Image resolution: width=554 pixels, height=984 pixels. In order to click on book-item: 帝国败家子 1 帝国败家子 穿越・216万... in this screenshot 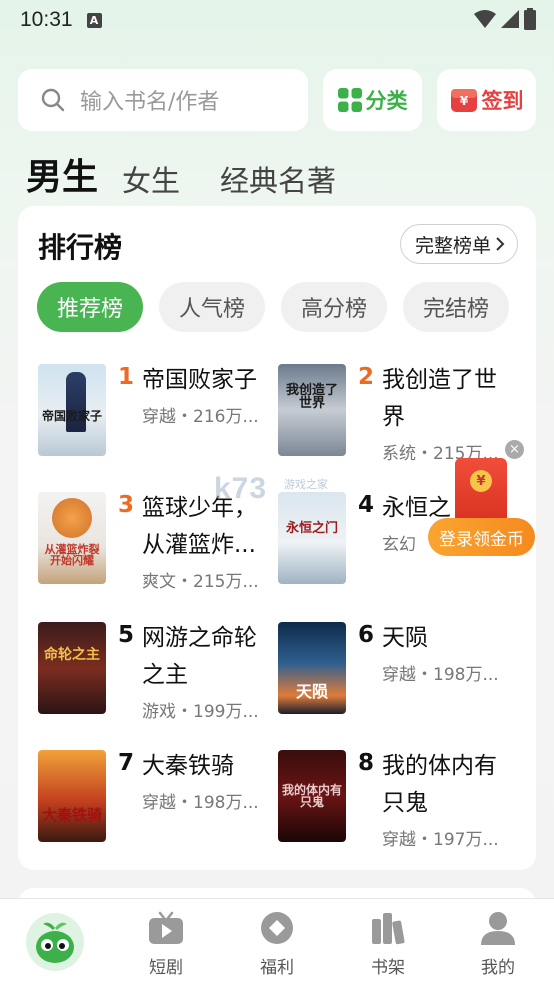, I will do `click(158, 419)`.